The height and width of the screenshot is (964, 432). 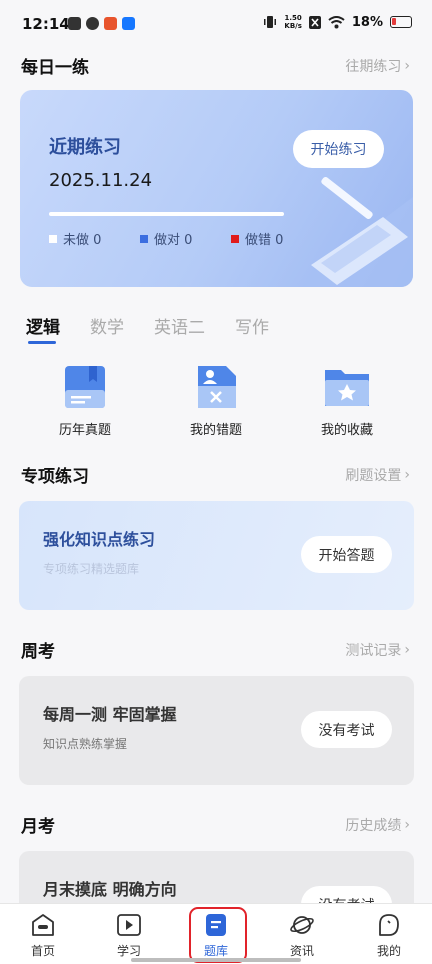 I want to click on home-icon, so click(x=43, y=925).